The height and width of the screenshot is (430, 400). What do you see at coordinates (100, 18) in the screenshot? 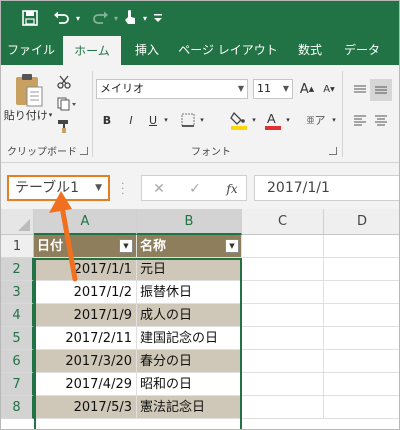
I see `redo-icon` at bounding box center [100, 18].